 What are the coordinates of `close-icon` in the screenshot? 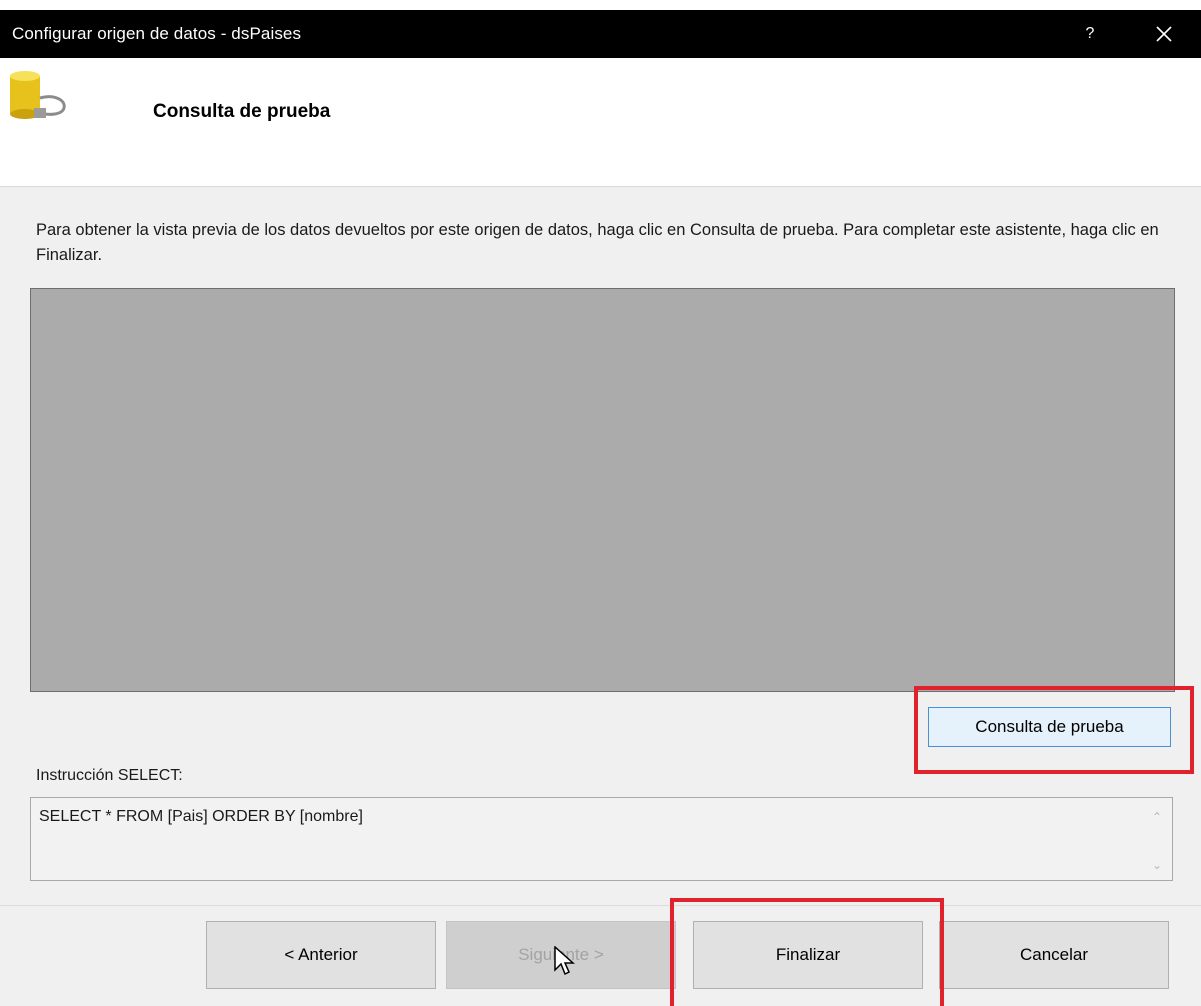 It's located at (1164, 34).